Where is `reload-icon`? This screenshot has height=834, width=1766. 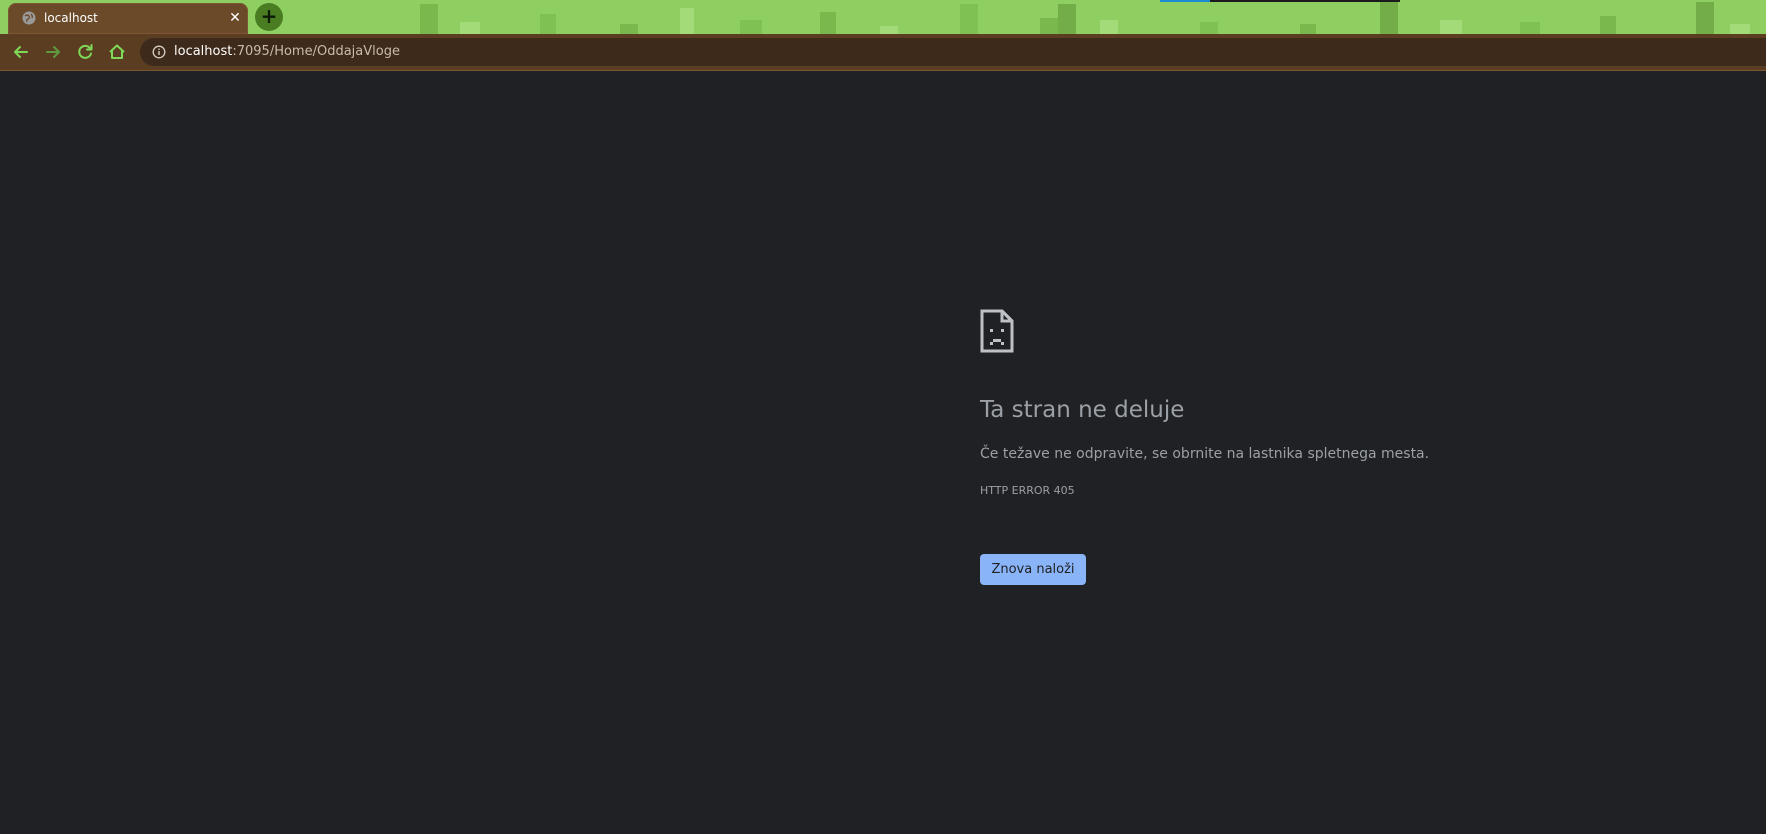
reload-icon is located at coordinates (85, 52).